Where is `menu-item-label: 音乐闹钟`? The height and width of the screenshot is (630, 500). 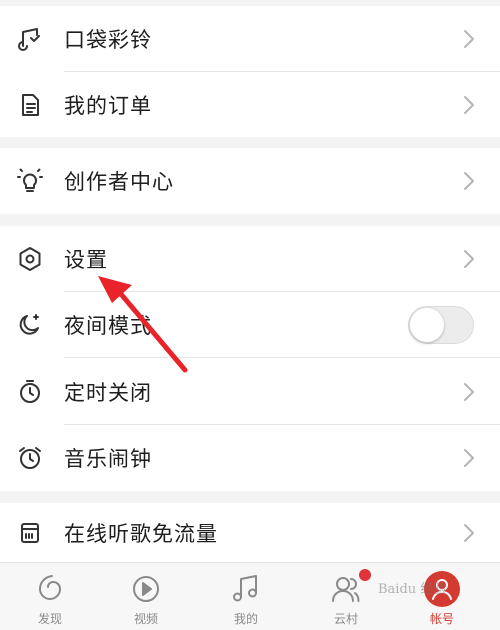 menu-item-label: 音乐闹钟 is located at coordinates (108, 459).